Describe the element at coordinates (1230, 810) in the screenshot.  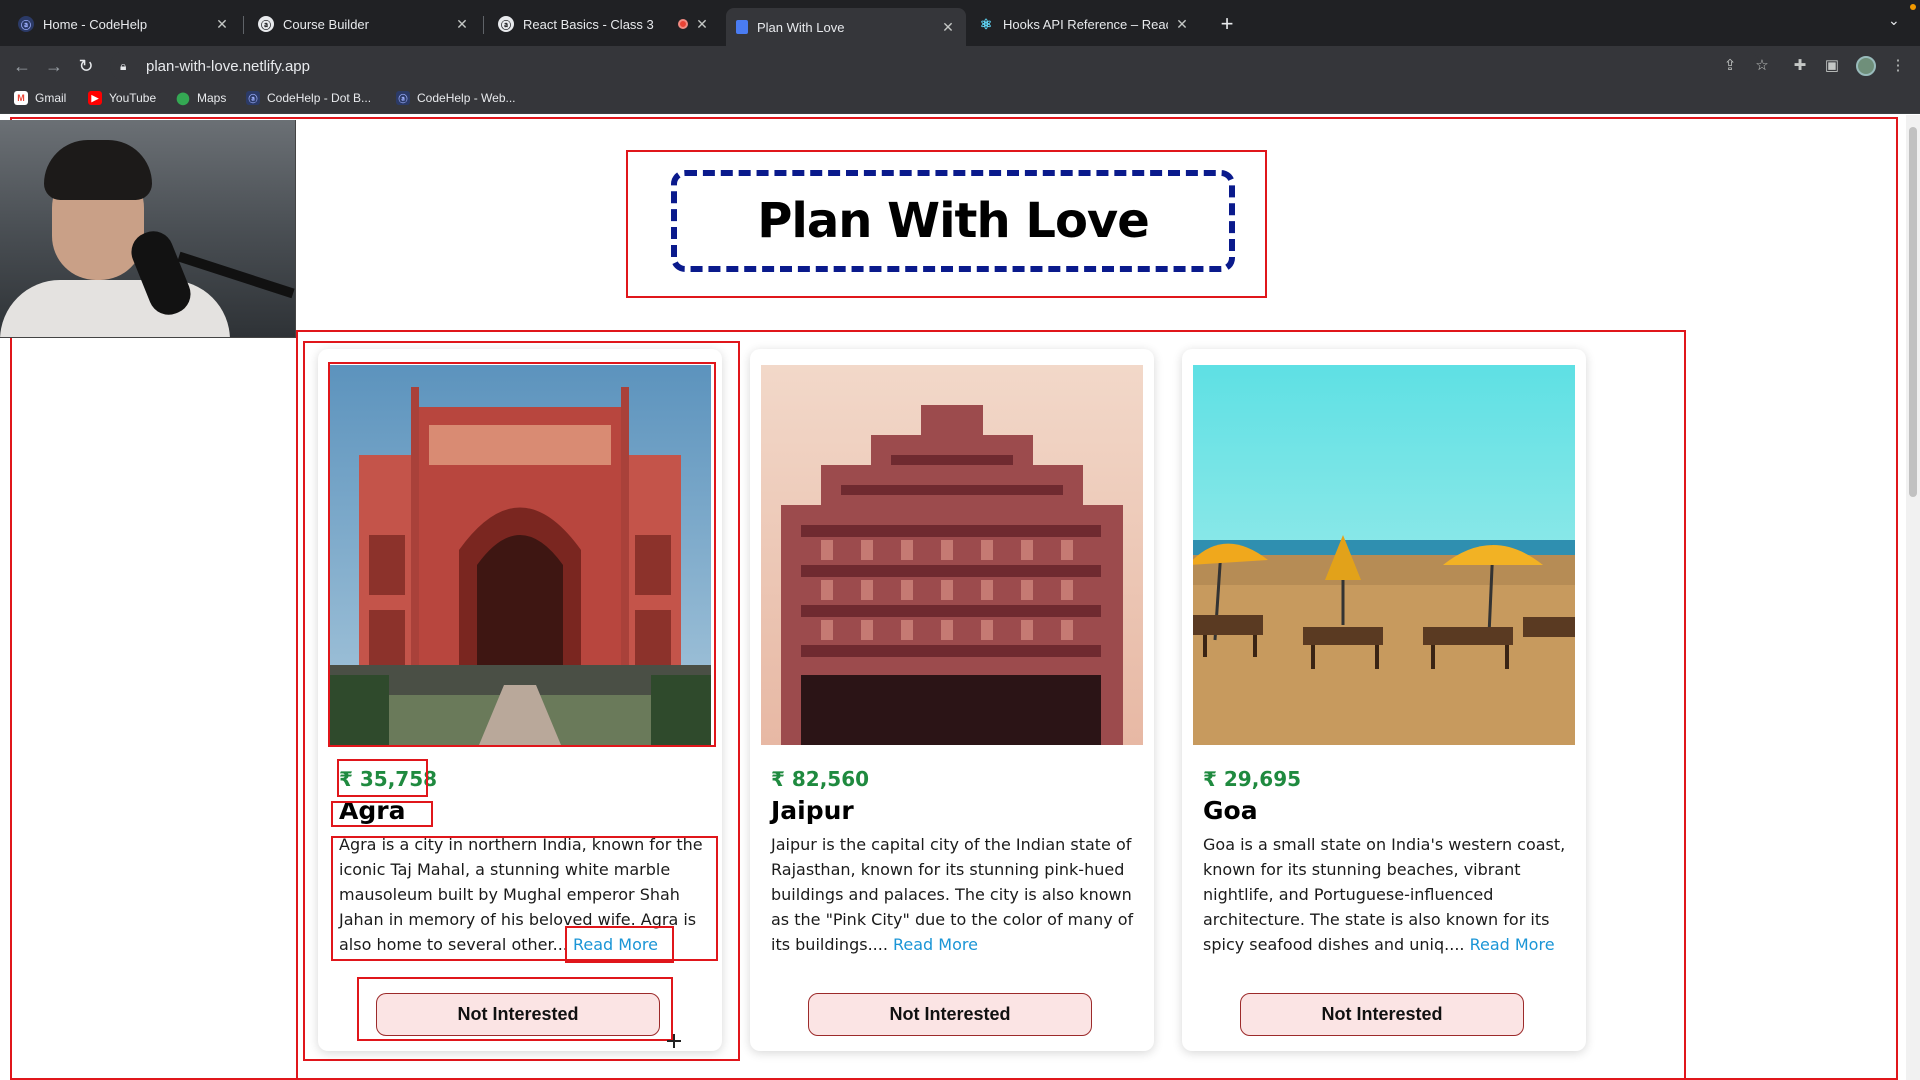
I see `tour-name: Goa` at that location.